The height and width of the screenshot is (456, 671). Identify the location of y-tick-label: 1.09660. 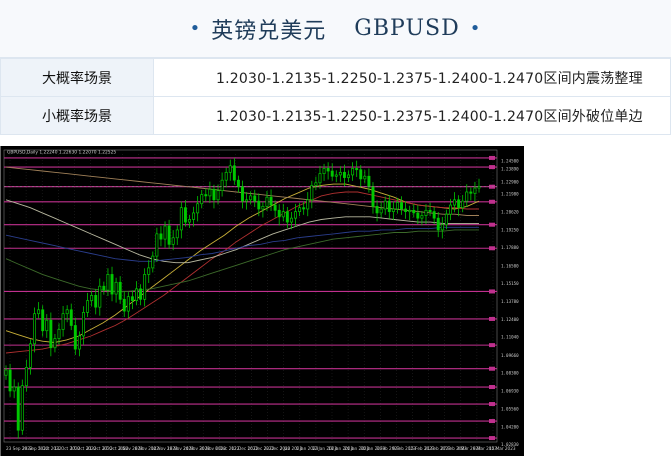
(510, 355).